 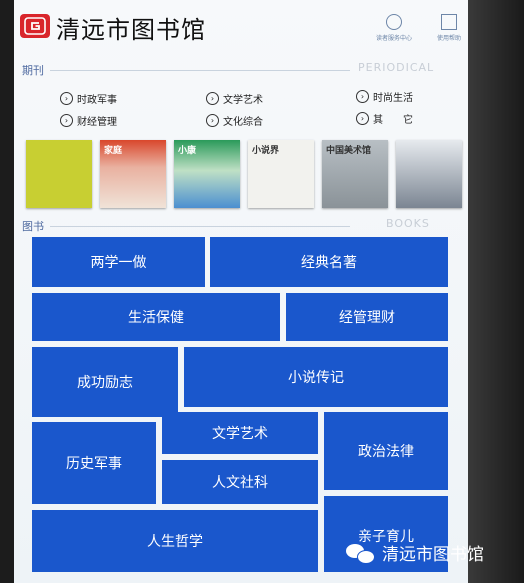 I want to click on periodical-category-3: › 时尚生活, so click(x=384, y=96).